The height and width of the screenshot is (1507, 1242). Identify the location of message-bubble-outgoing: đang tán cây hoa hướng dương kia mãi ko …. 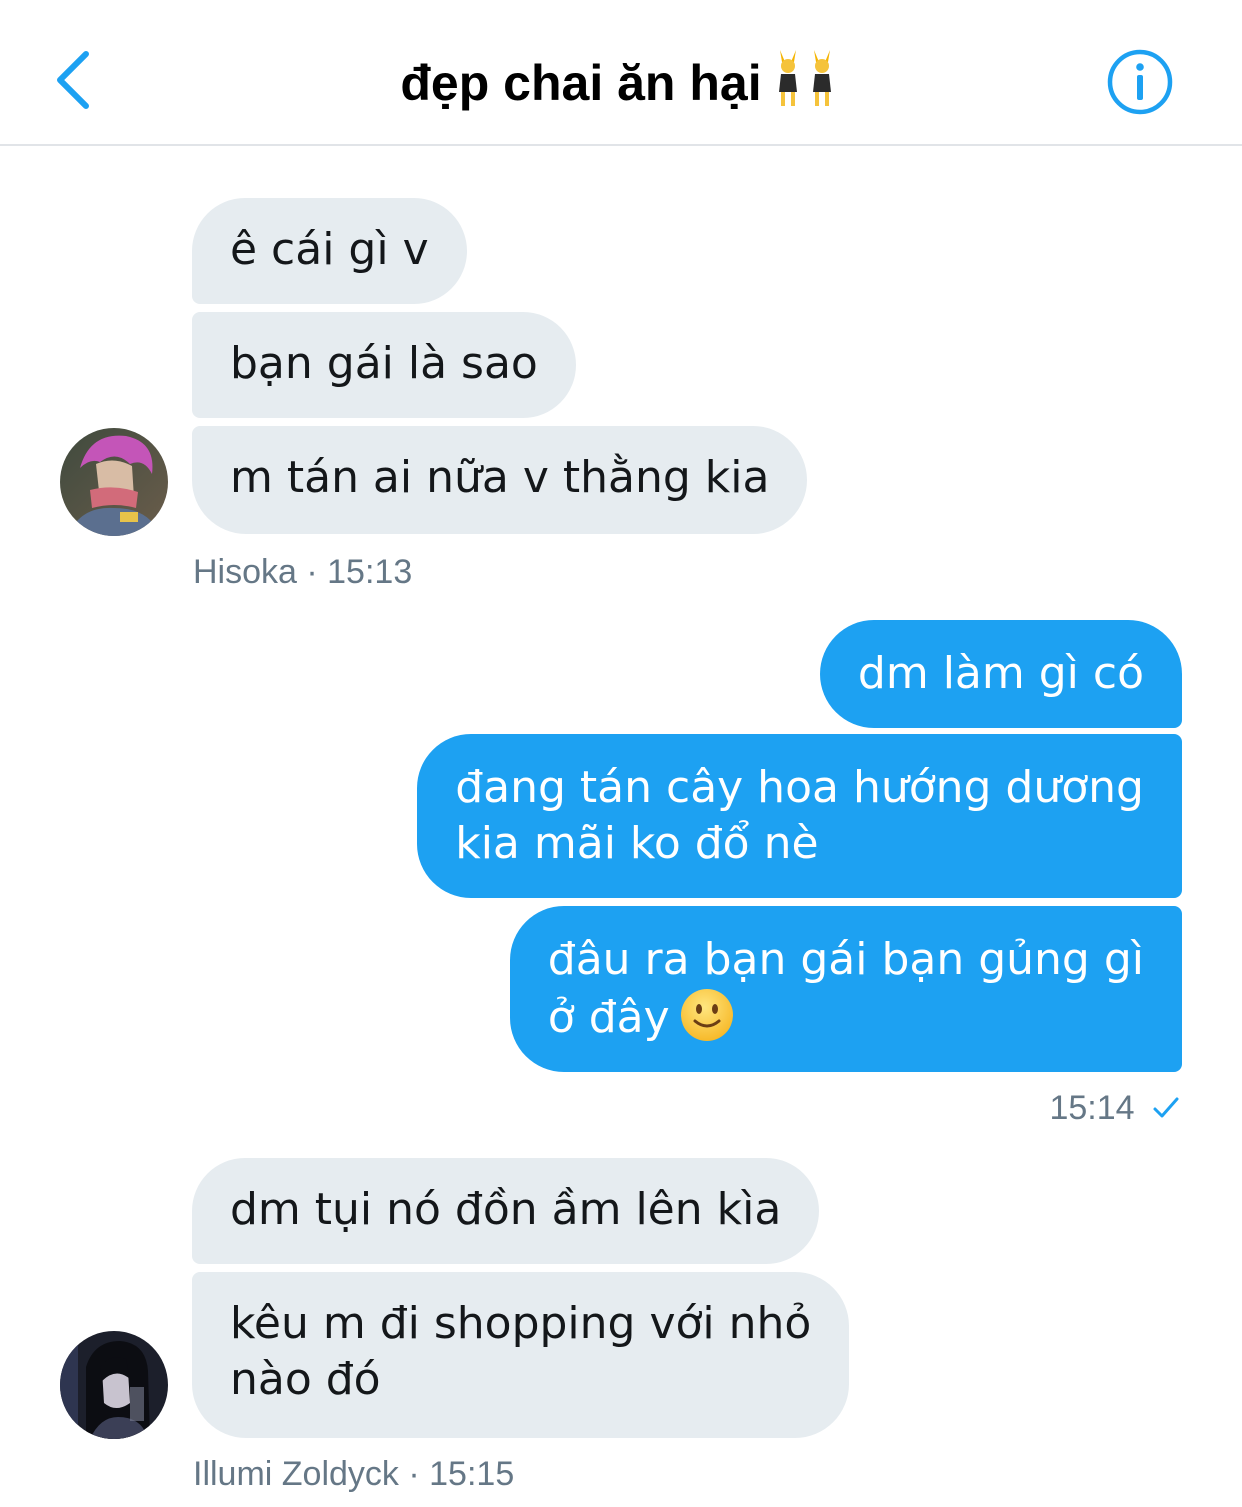
(799, 816).